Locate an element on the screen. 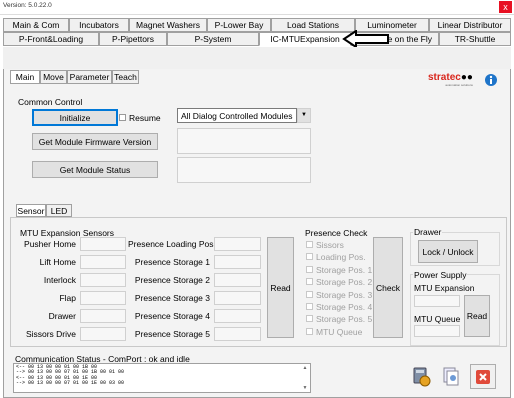 Image resolution: width=514 pixels, height=398 pixels. sensor-label: Interlock is located at coordinates (59, 280).